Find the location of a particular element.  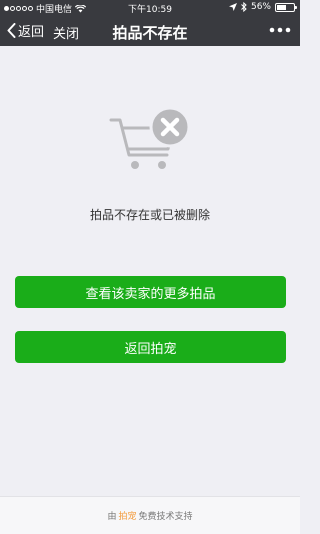

battery-percent: 56% is located at coordinates (260, 7).